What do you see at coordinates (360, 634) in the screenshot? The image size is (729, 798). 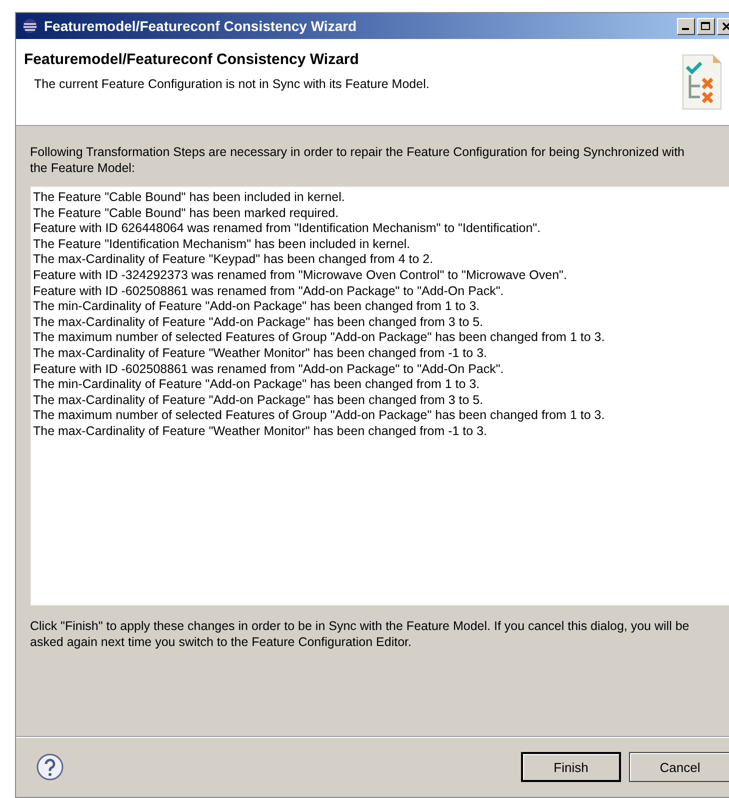 I see `note-text: Click "Finish" to apply these changes in order to be in Sync with the Feature Model. If you cancel this dialog, you will be asked again next time you switch to the Feature Configuration Editor.` at bounding box center [360, 634].